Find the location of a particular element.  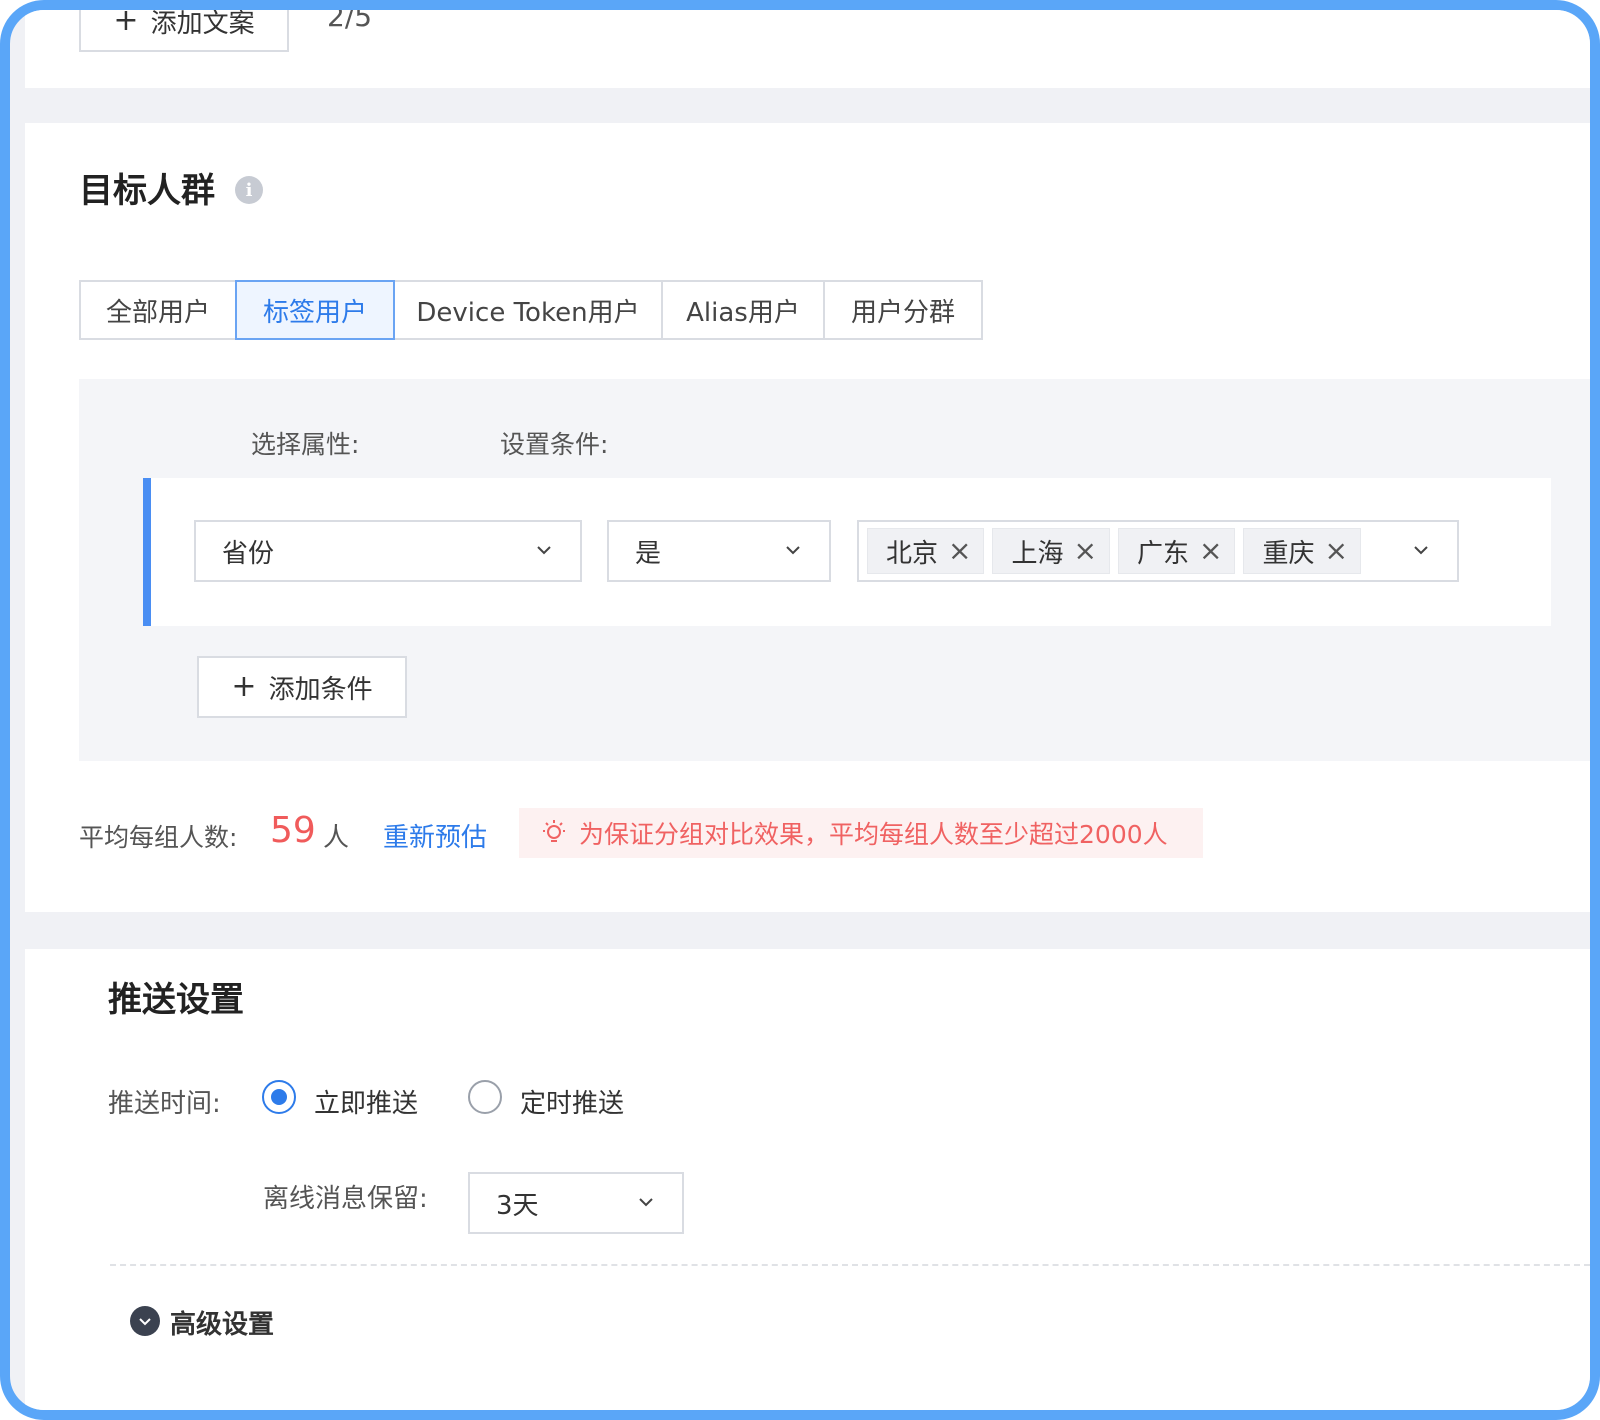

tab-device-token-users: Device Token用户 is located at coordinates (528, 310).